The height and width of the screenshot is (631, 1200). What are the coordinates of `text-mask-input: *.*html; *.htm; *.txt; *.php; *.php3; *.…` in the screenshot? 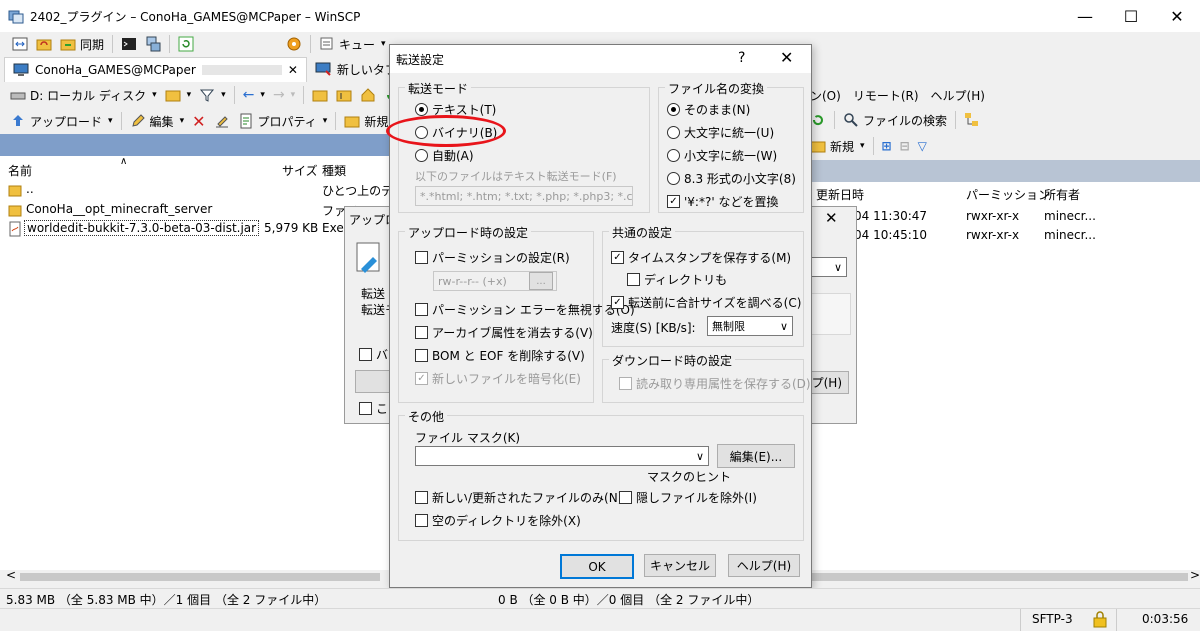 It's located at (524, 196).